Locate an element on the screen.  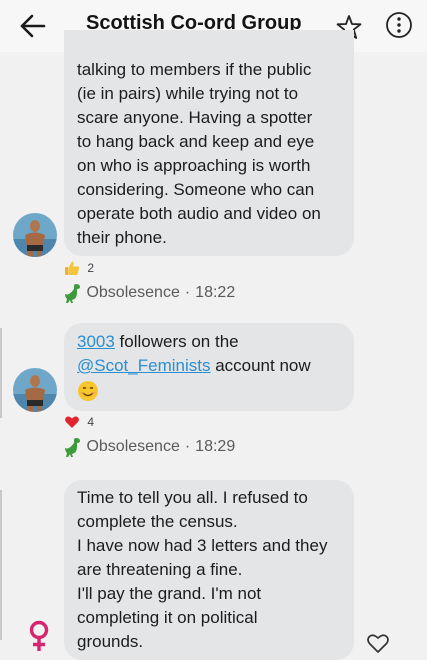
count-link: 3003 is located at coordinates (96, 341).